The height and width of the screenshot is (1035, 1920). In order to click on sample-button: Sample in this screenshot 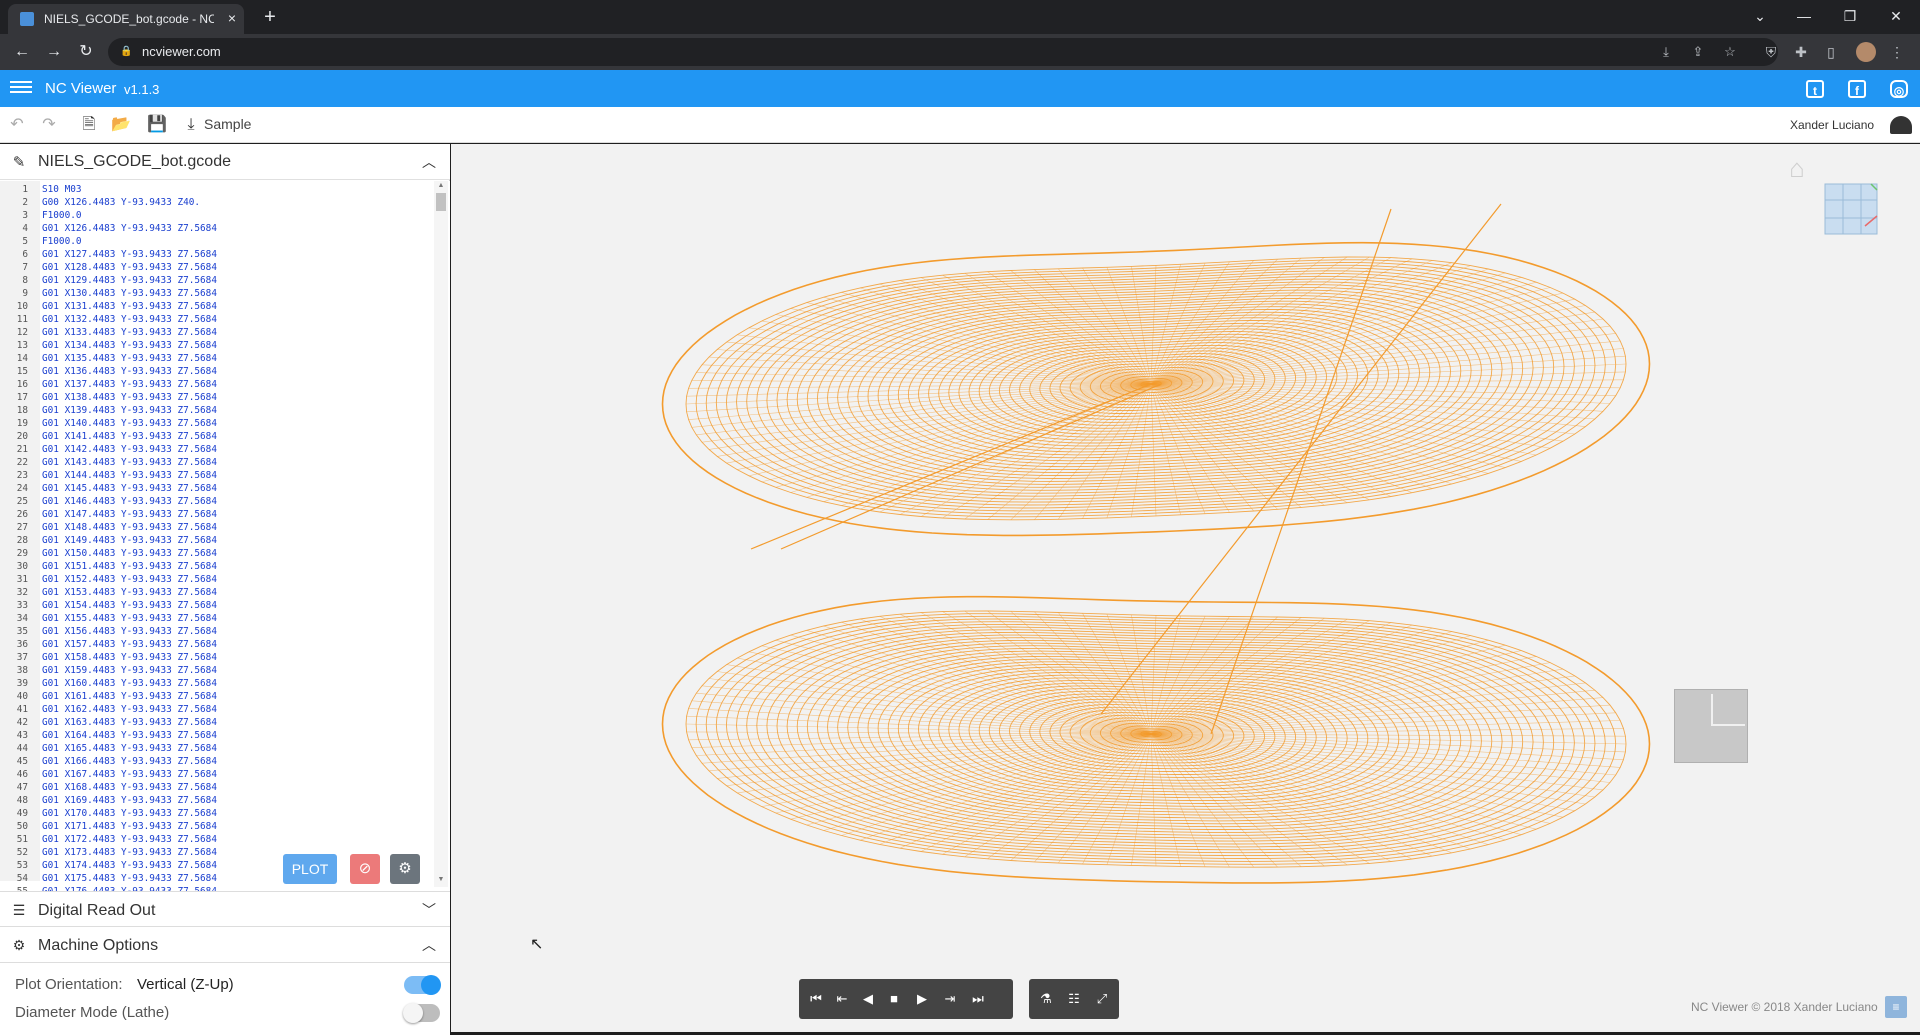, I will do `click(227, 124)`.